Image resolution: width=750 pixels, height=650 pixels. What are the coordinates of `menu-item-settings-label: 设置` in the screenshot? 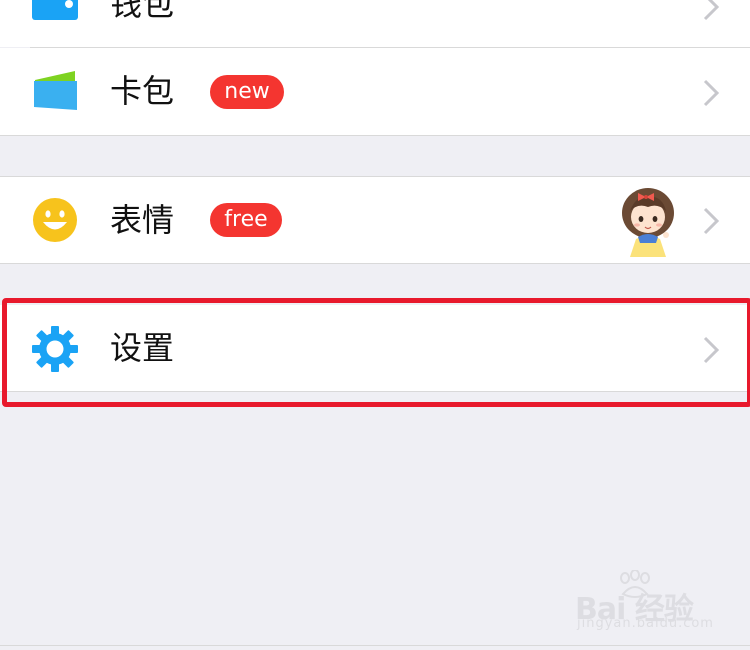 It's located at (142, 348).